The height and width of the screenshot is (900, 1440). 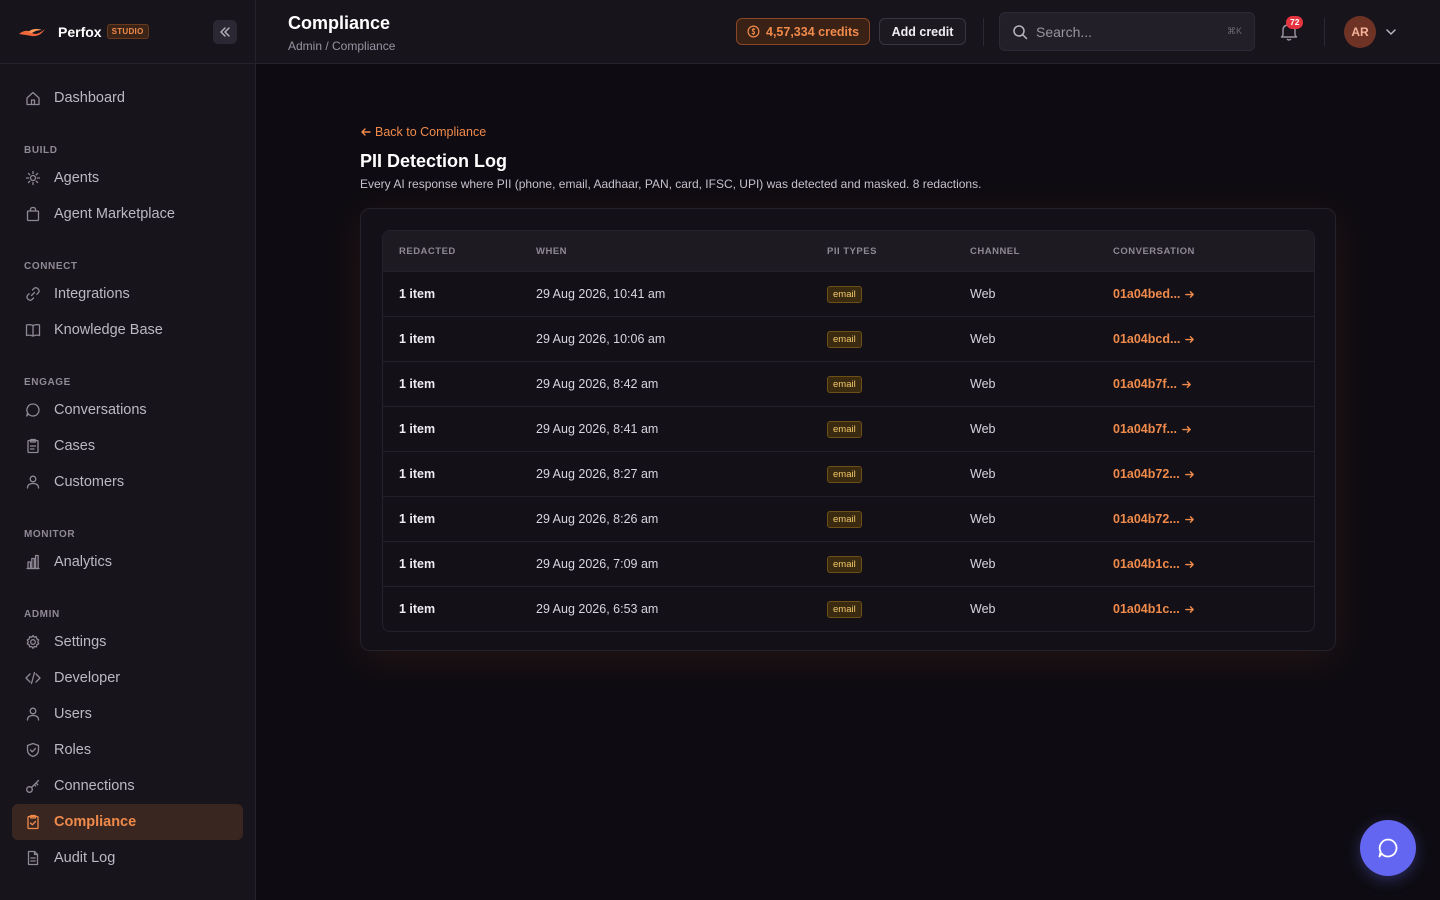 What do you see at coordinates (225, 31) in the screenshot?
I see `collapse-sidebar-button` at bounding box center [225, 31].